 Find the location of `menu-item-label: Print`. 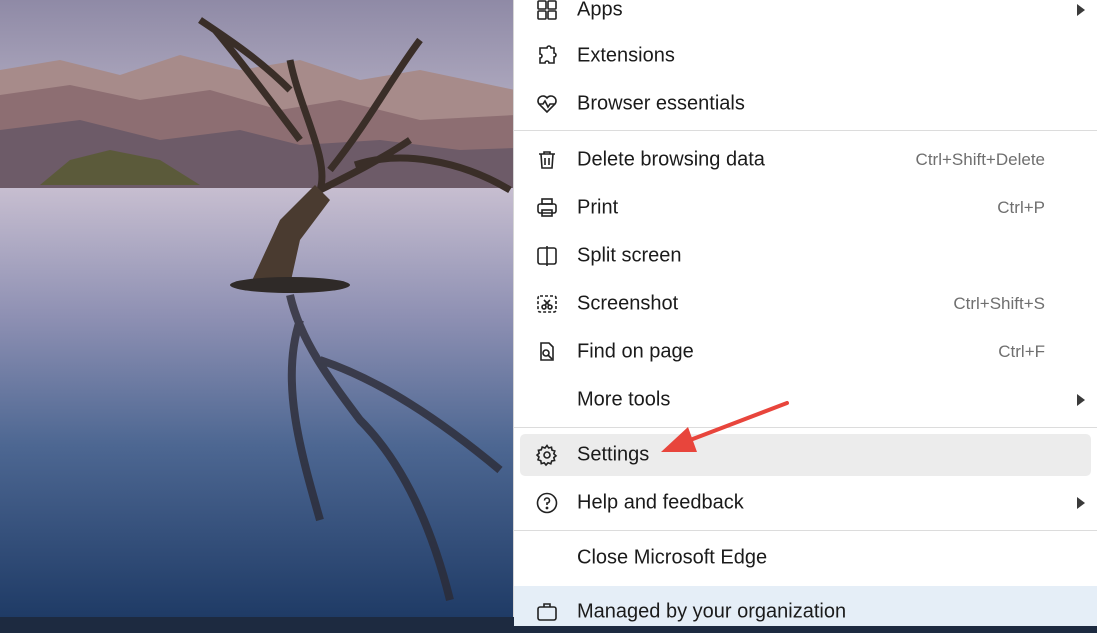

menu-item-label: Print is located at coordinates (598, 207).